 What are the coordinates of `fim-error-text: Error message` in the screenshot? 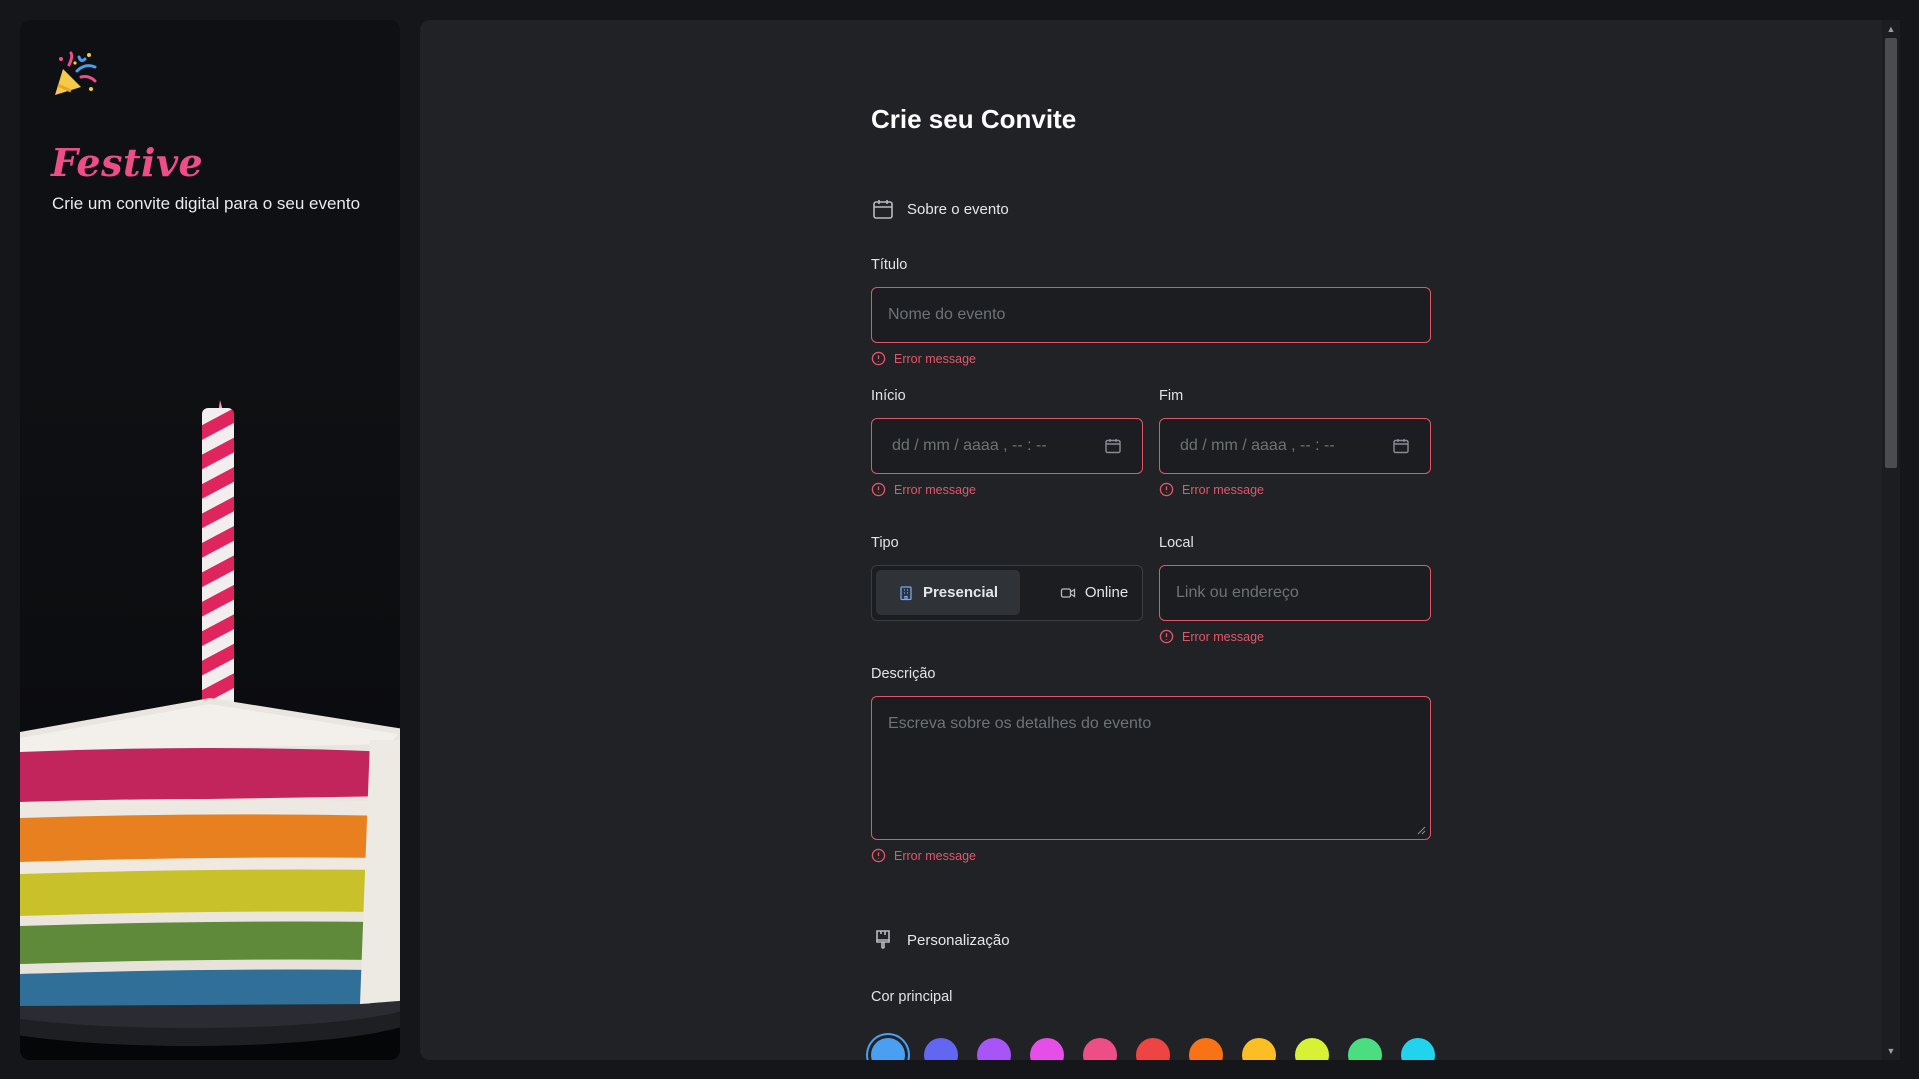 It's located at (1223, 489).